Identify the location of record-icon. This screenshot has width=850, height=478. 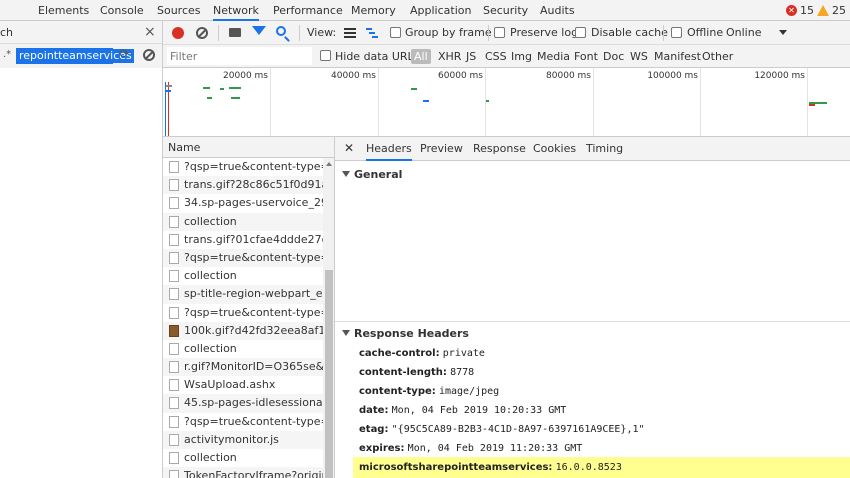
(178, 33).